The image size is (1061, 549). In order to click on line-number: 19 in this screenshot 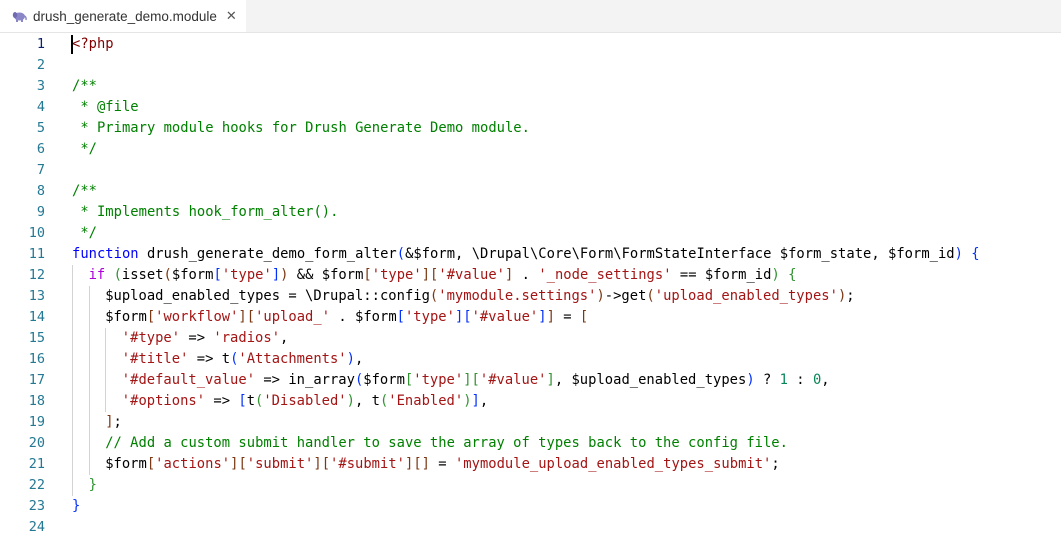, I will do `click(36, 422)`.